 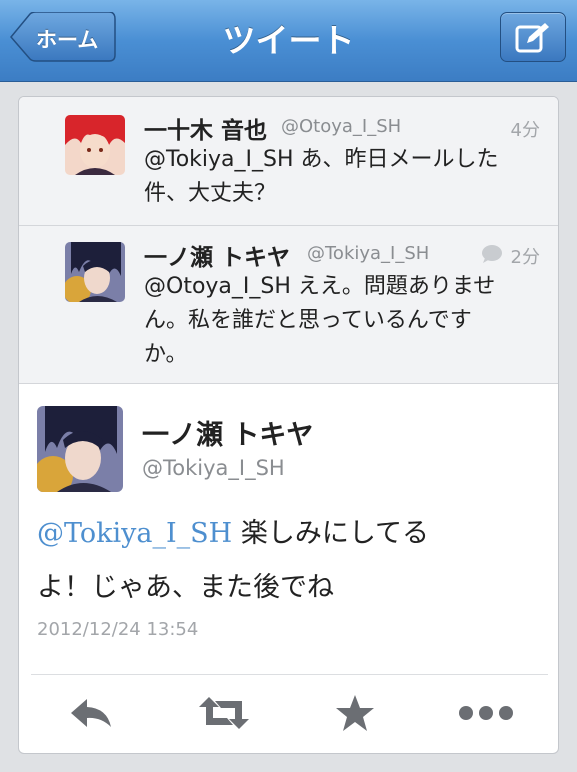 I want to click on tweet-timestamp: 2012/12/24 13:54, so click(x=118, y=629).